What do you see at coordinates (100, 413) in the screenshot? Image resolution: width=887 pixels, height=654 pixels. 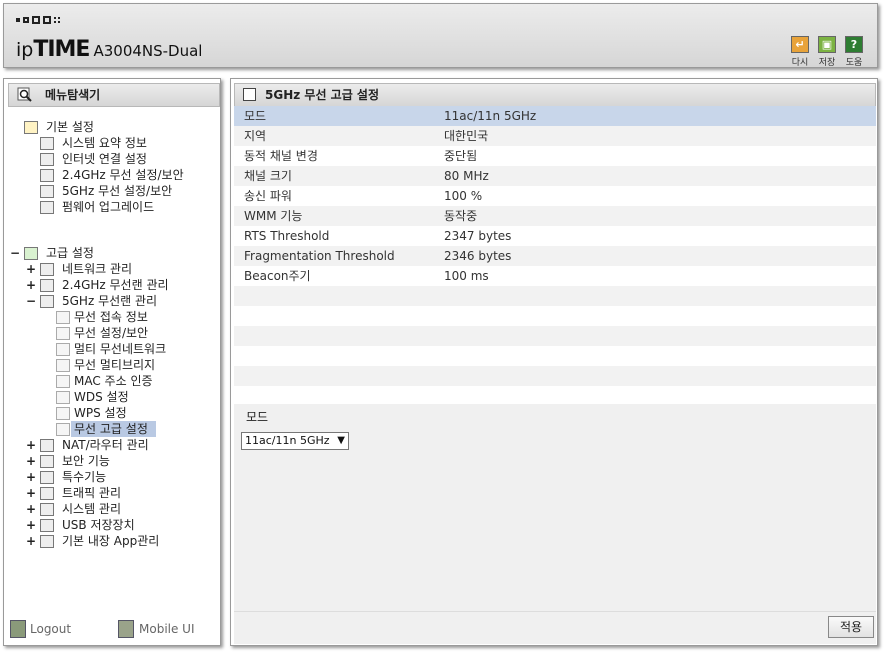 I see `menu-label: WPS 설정` at bounding box center [100, 413].